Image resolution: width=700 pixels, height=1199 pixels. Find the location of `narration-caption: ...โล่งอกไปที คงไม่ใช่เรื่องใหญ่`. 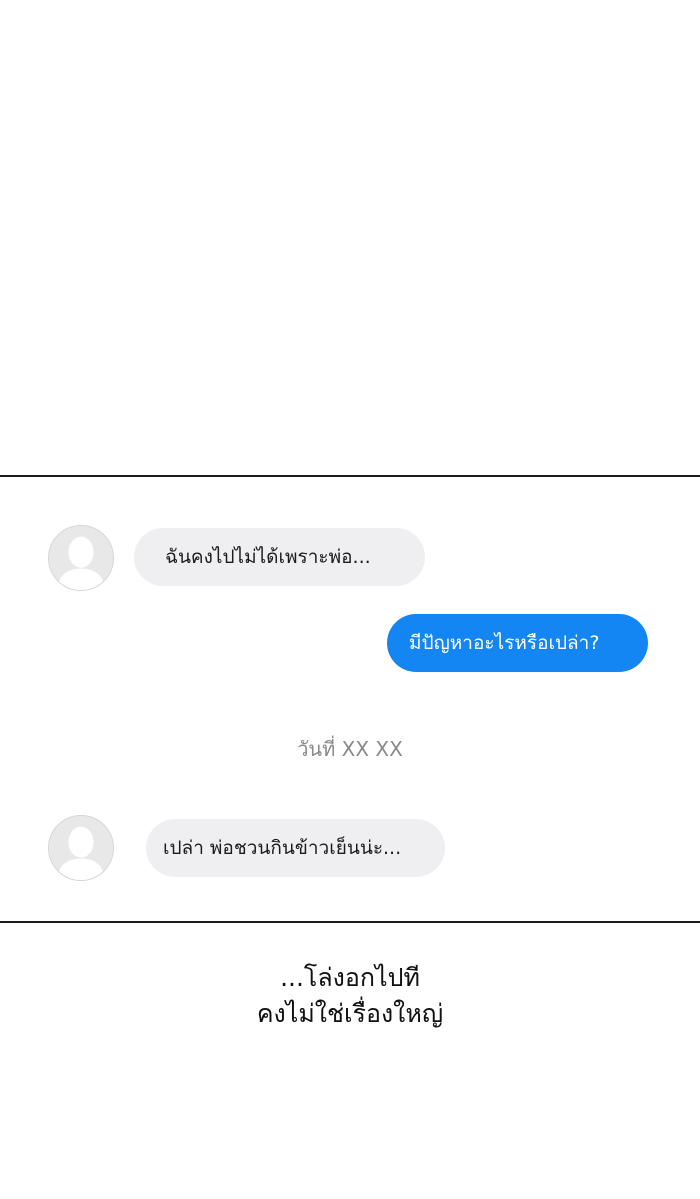

narration-caption: ...โล่งอกไปที คงไม่ใช่เรื่องใหญ่ is located at coordinates (350, 996).